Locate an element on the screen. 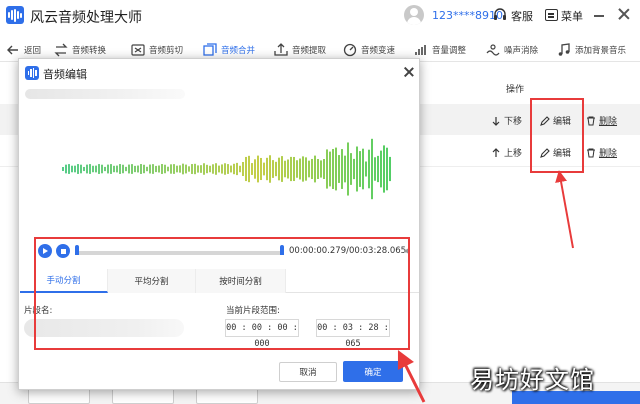 The width and height of the screenshot is (640, 404). scissors-icon is located at coordinates (138, 50).